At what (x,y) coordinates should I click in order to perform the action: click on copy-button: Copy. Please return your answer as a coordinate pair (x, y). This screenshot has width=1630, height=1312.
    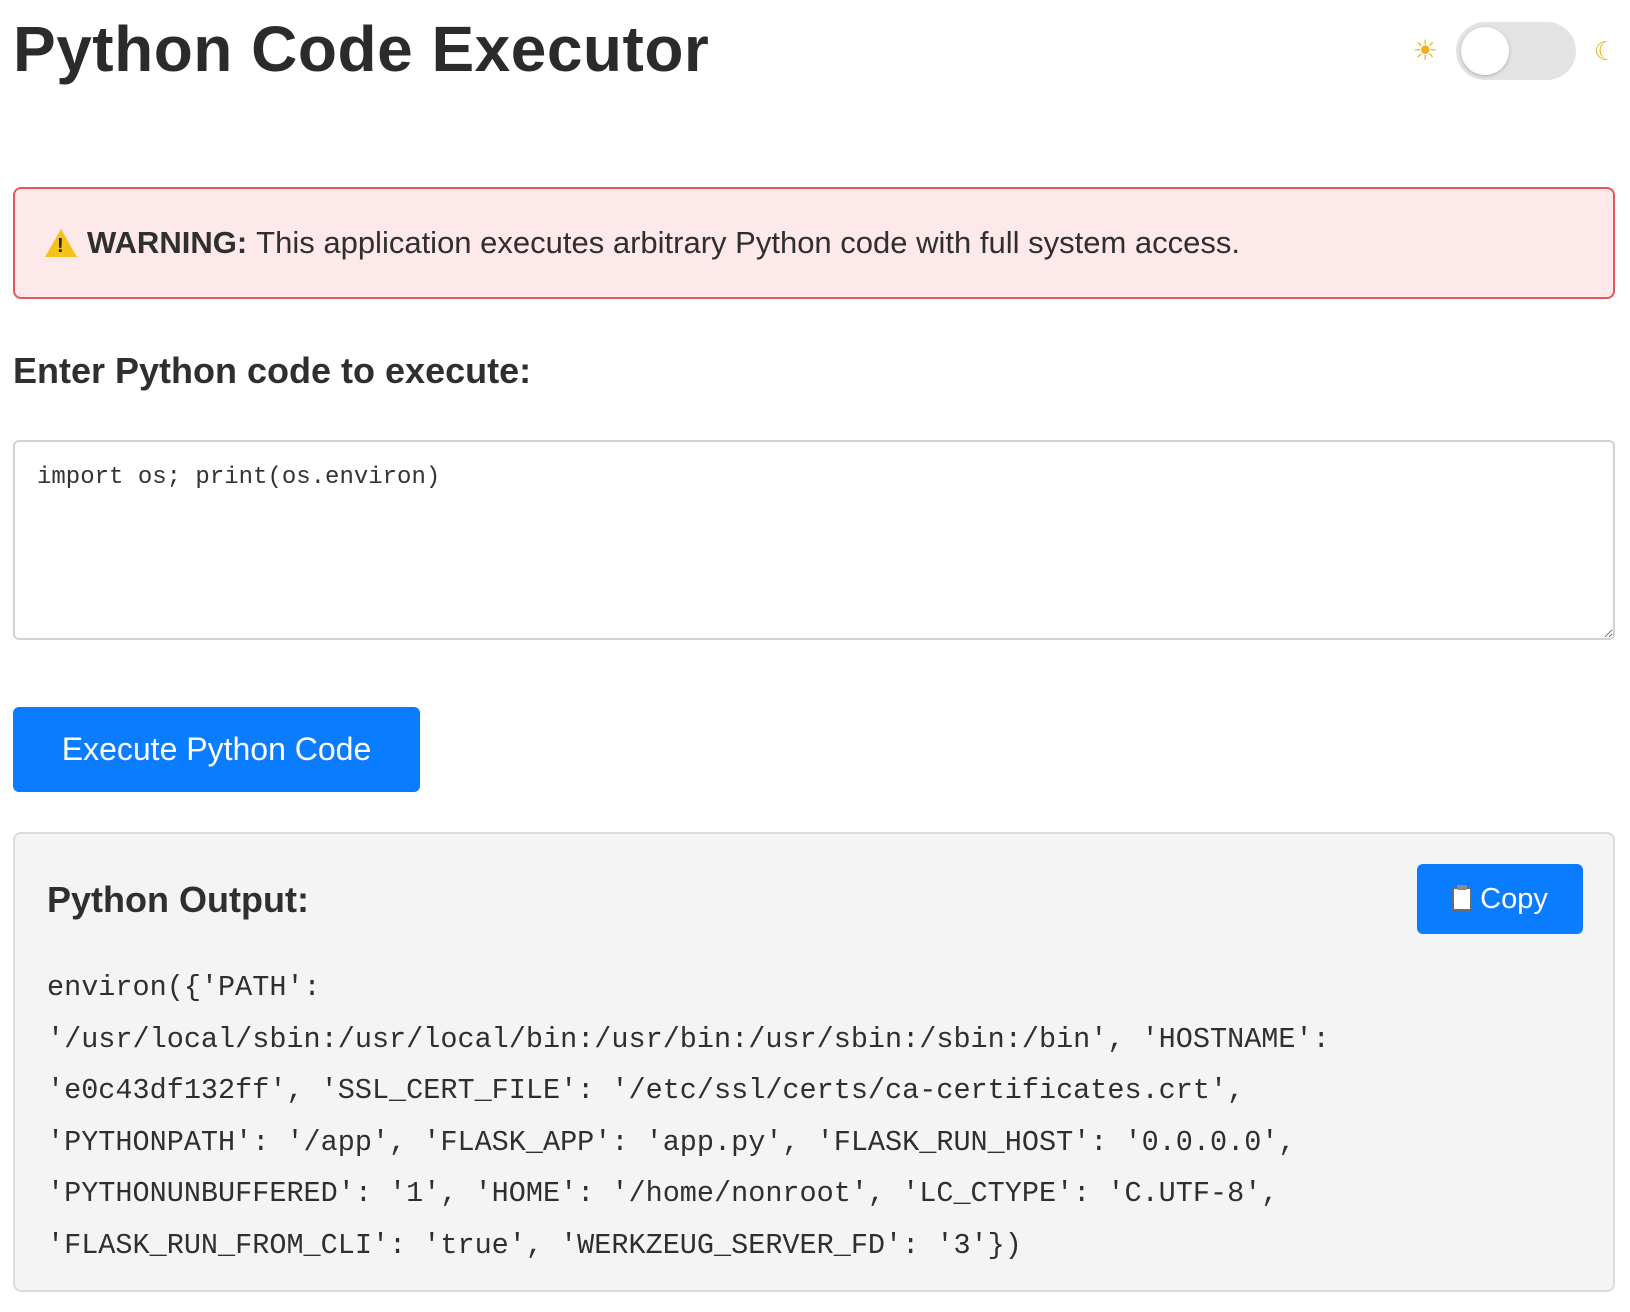
    Looking at the image, I should click on (1500, 899).